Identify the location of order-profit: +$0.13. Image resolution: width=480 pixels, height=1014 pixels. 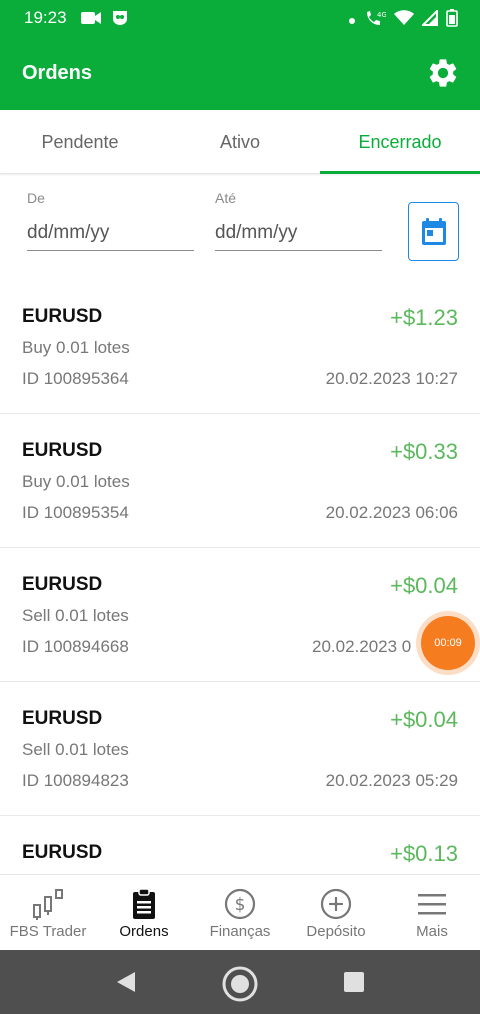
(424, 853).